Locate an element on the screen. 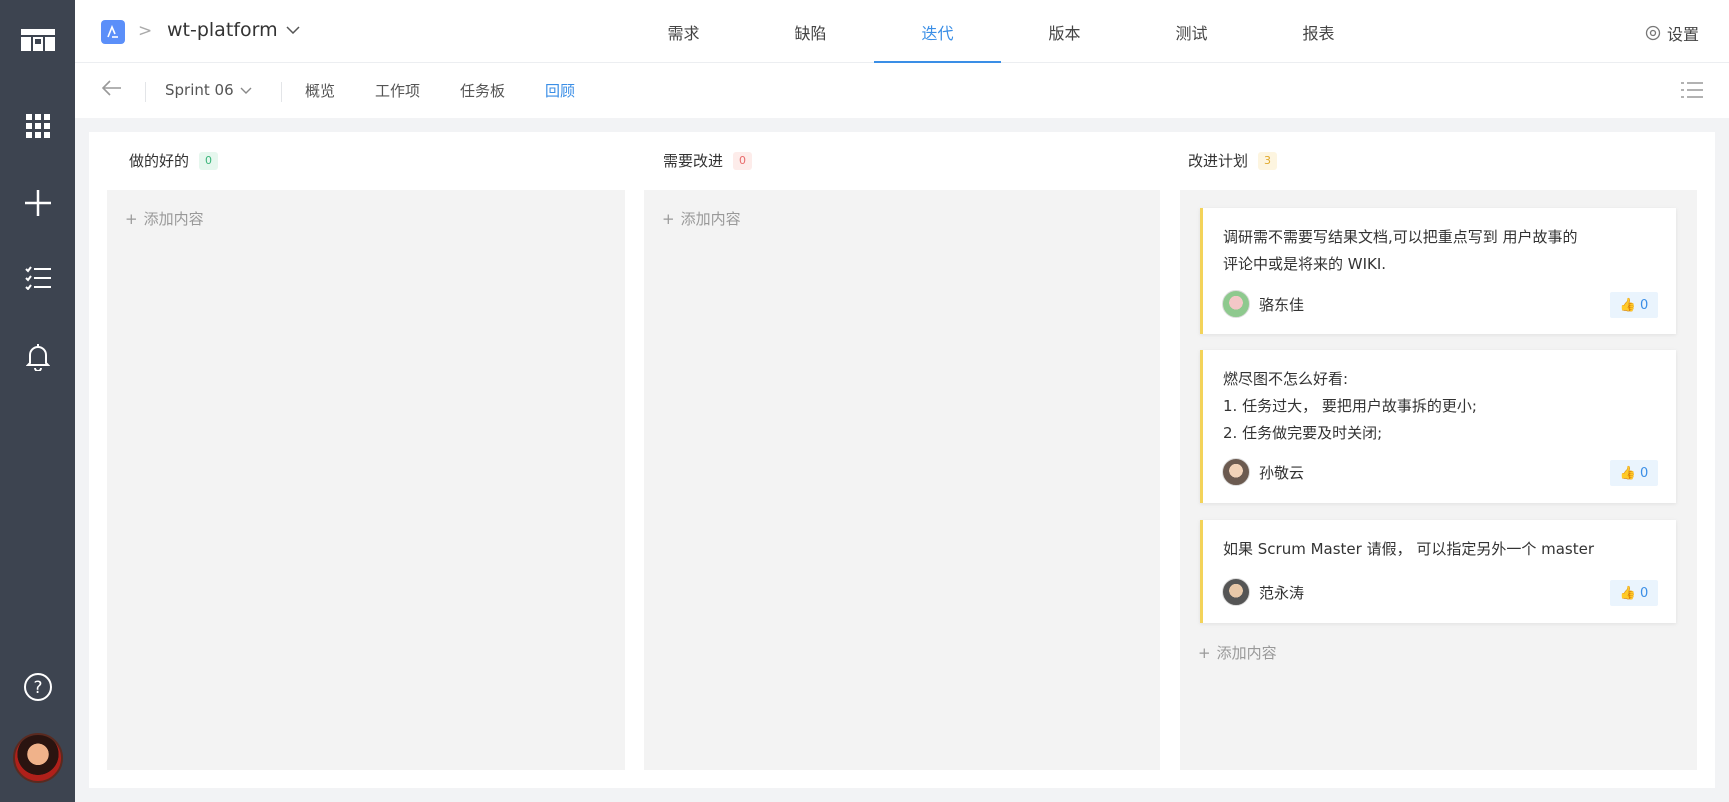 The width and height of the screenshot is (1729, 802). user-avatar is located at coordinates (38, 758).